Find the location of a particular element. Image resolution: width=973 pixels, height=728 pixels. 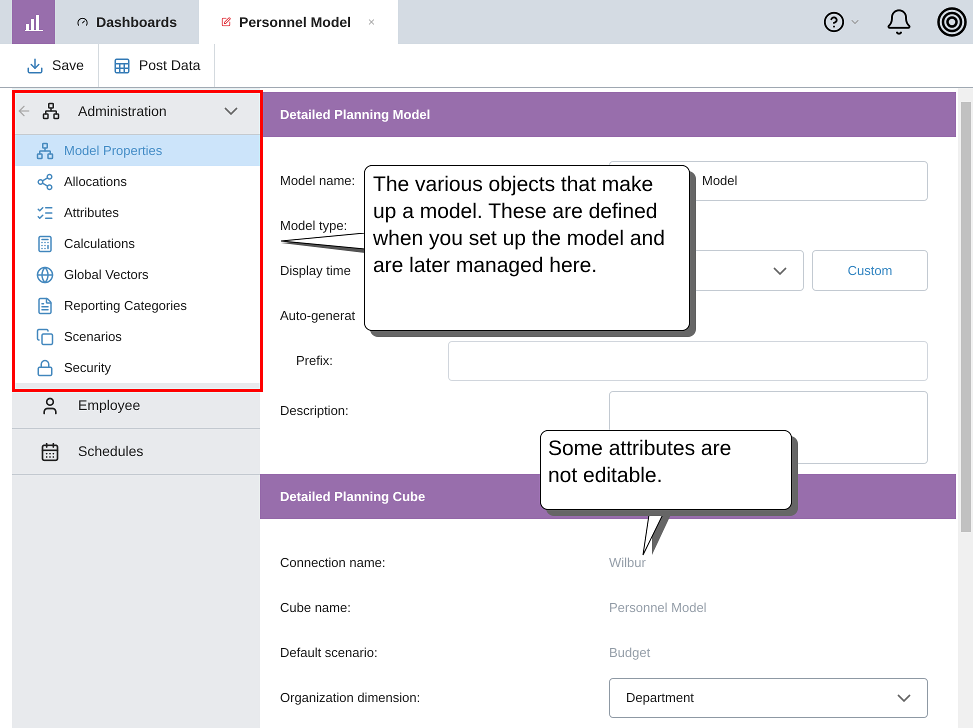

sidebar-item: Schedules is located at coordinates (136, 452).